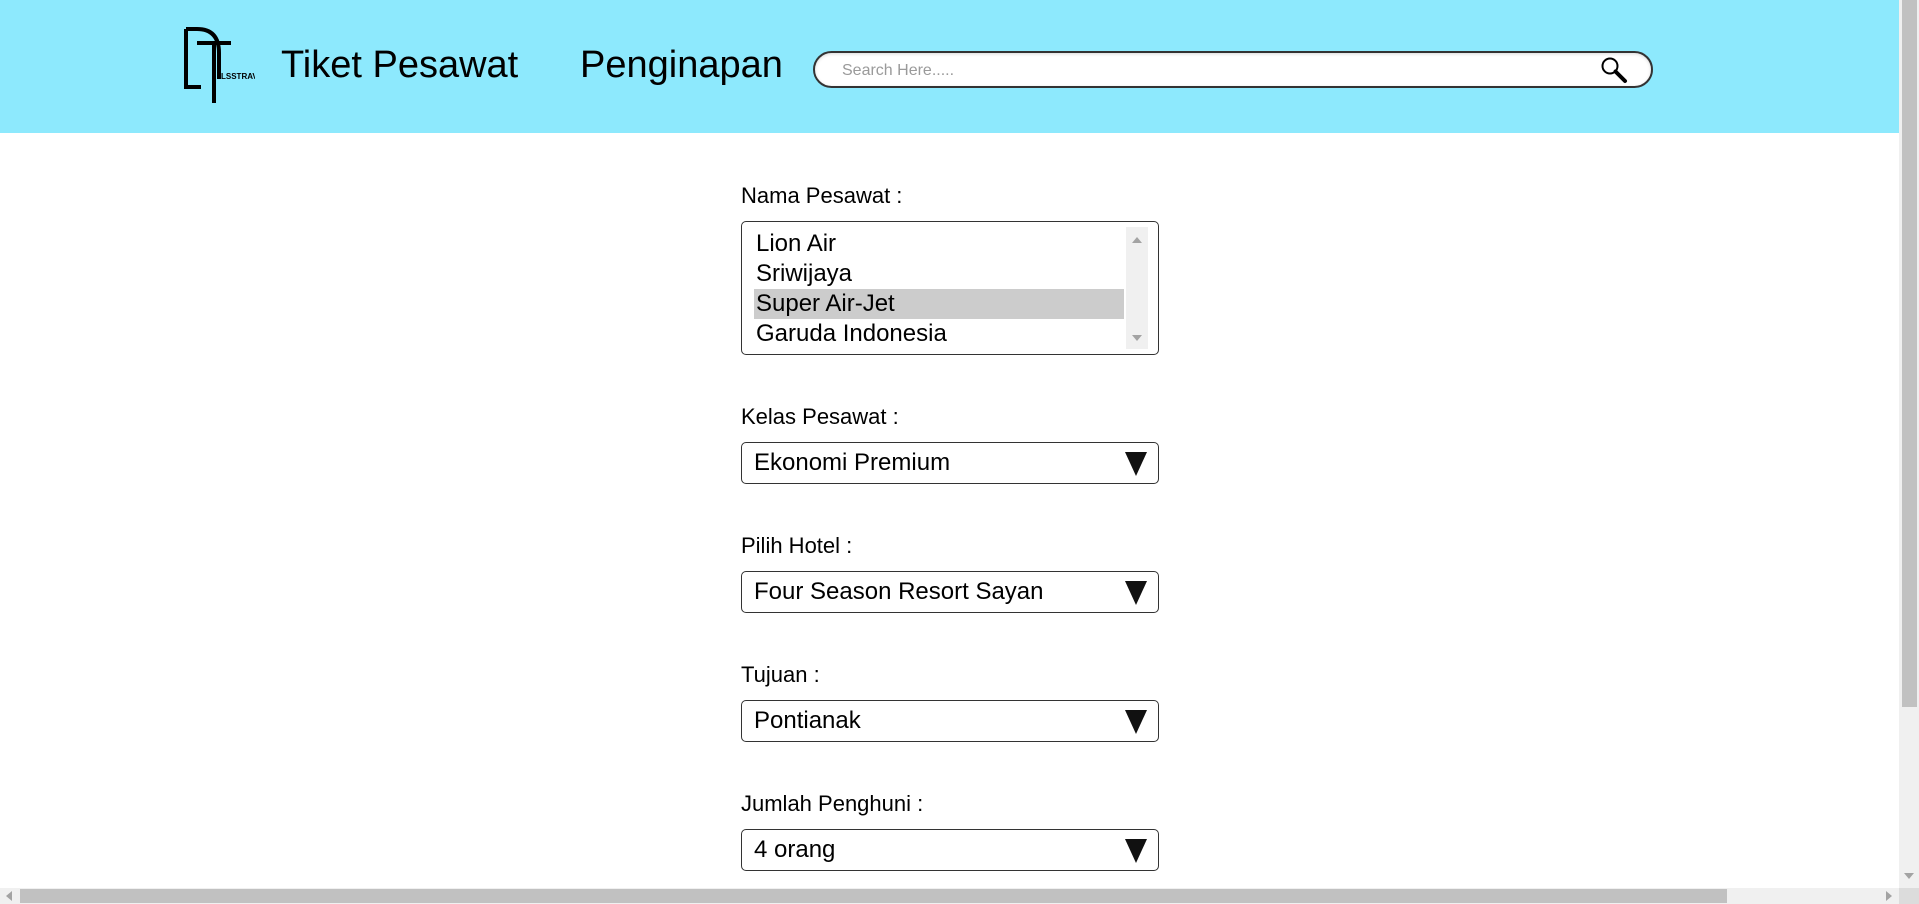 The width and height of the screenshot is (1919, 904). Describe the element at coordinates (950, 850) in the screenshot. I see `jumlah-penghuni-select: 4 orang` at that location.